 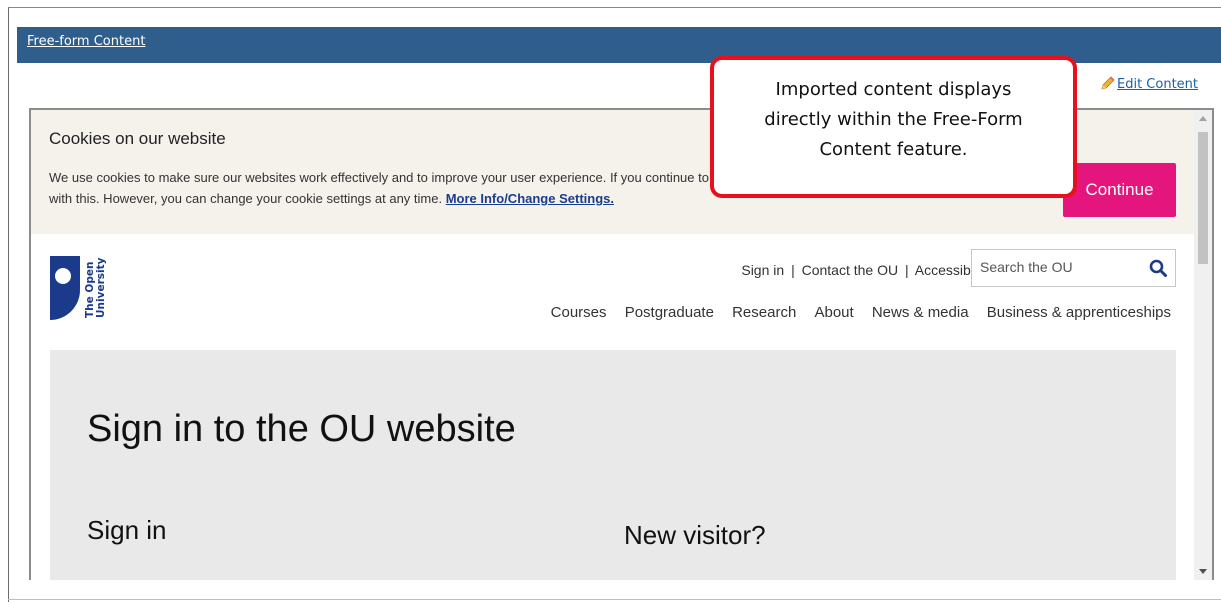 I want to click on edit-content-link: Edit Content, so click(x=1149, y=84).